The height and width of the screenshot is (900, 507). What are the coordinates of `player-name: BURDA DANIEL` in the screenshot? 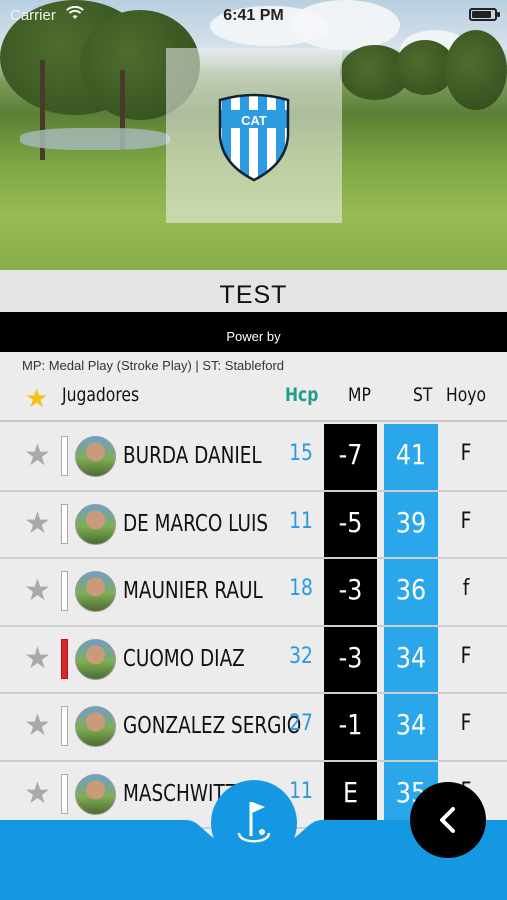 It's located at (192, 456).